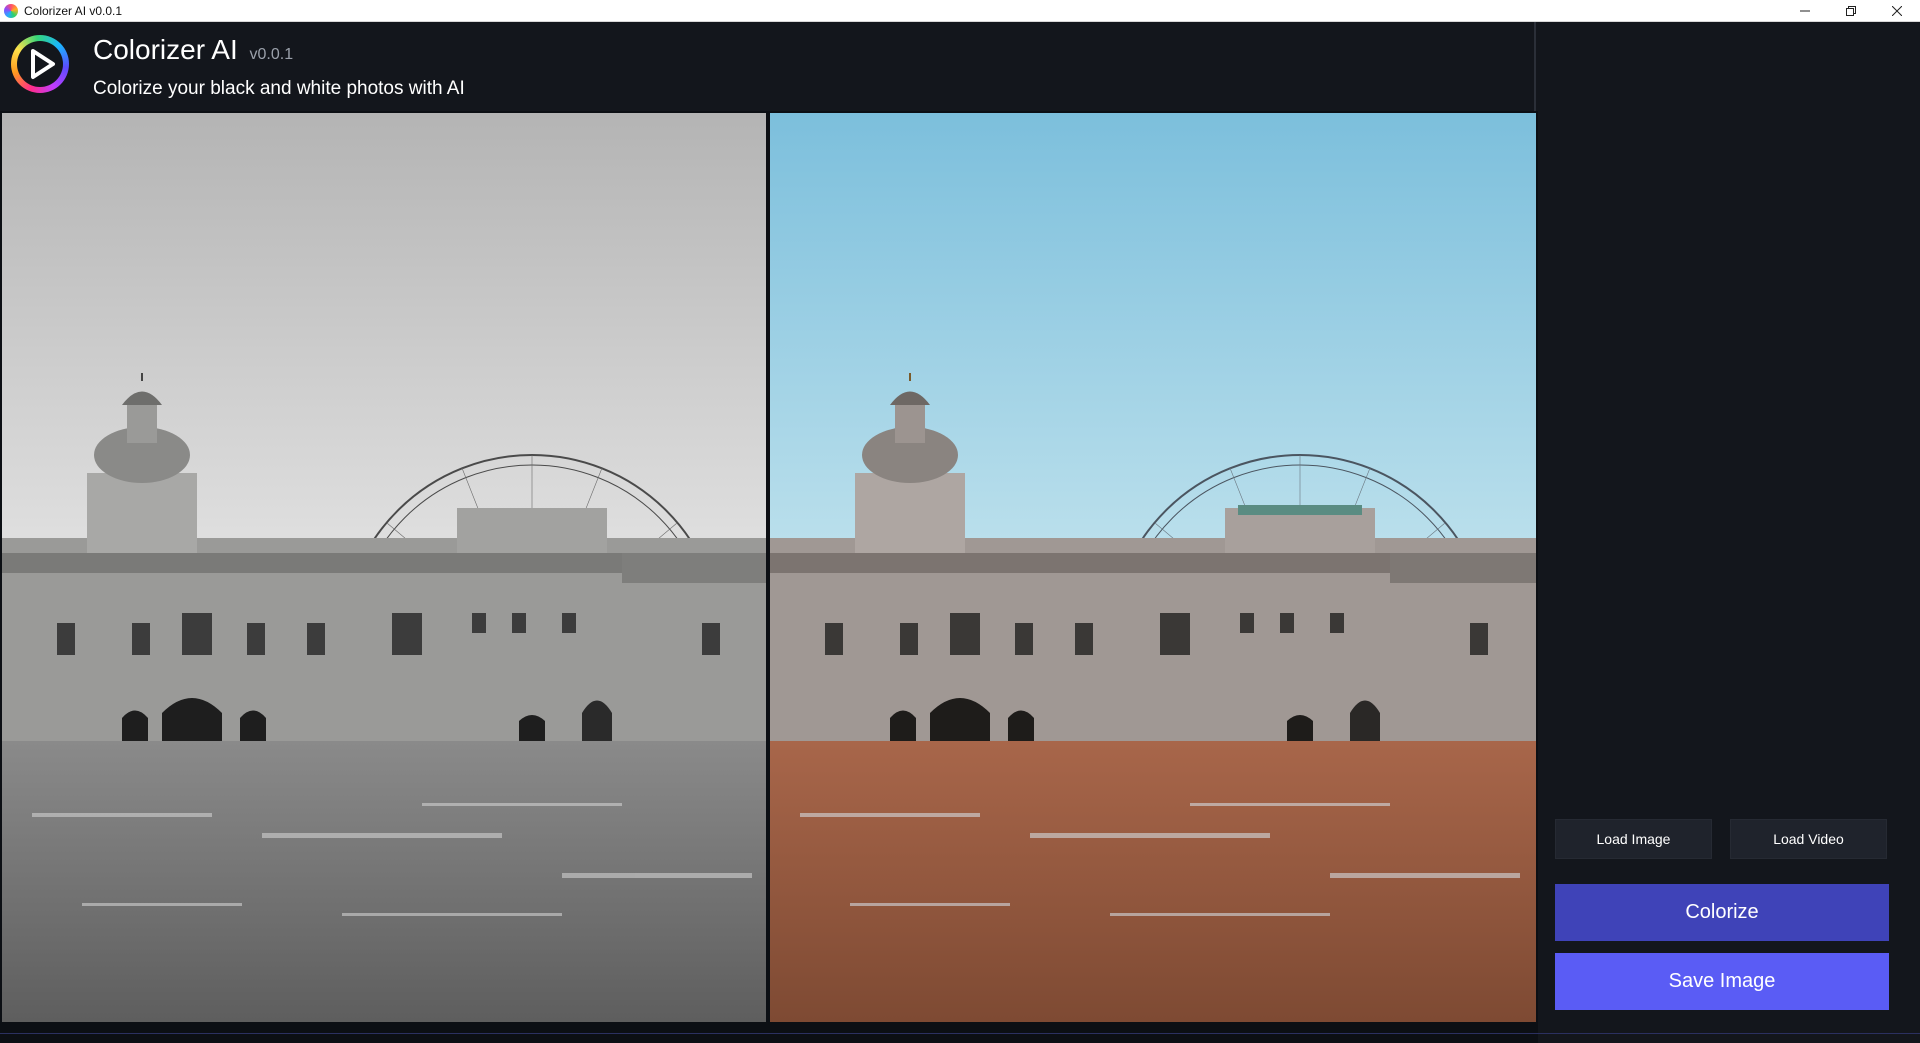 The width and height of the screenshot is (1920, 1043). What do you see at coordinates (1633, 839) in the screenshot?
I see `load-image-button: Load Image` at bounding box center [1633, 839].